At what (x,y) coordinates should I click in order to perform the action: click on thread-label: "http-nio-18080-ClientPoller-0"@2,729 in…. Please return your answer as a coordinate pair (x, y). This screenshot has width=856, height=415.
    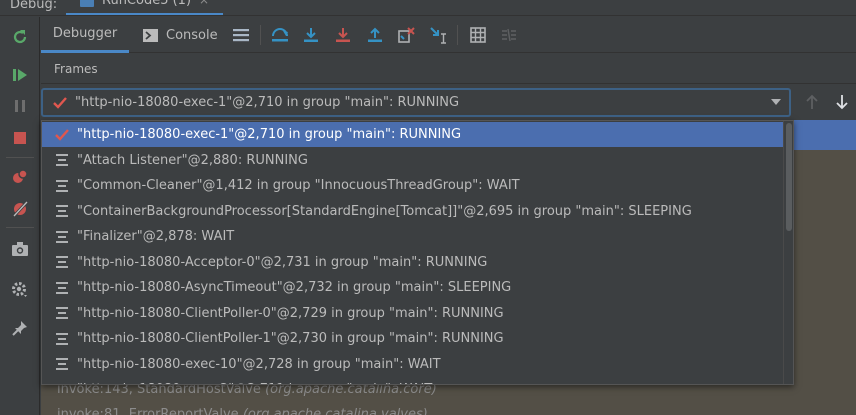
    Looking at the image, I should click on (290, 313).